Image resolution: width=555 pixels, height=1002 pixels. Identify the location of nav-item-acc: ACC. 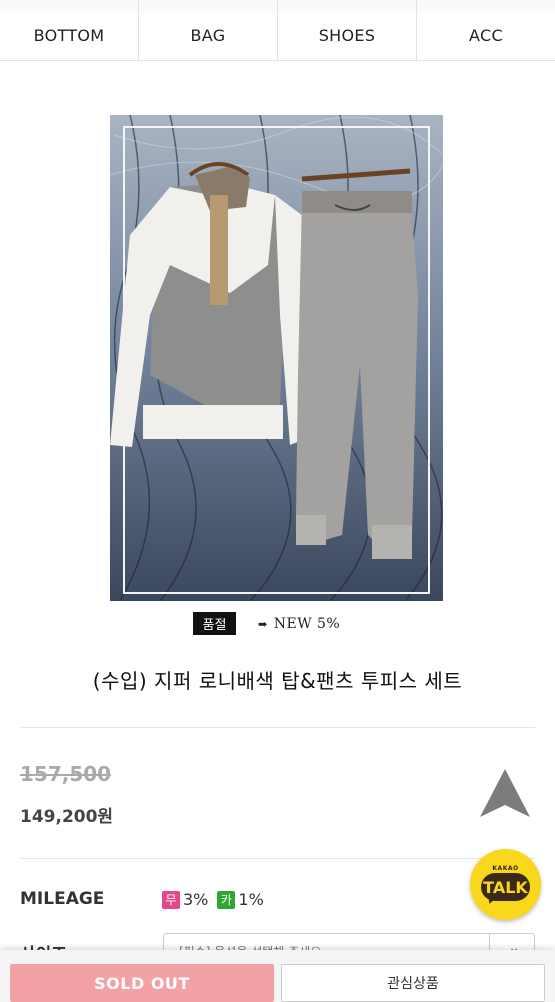
(486, 35).